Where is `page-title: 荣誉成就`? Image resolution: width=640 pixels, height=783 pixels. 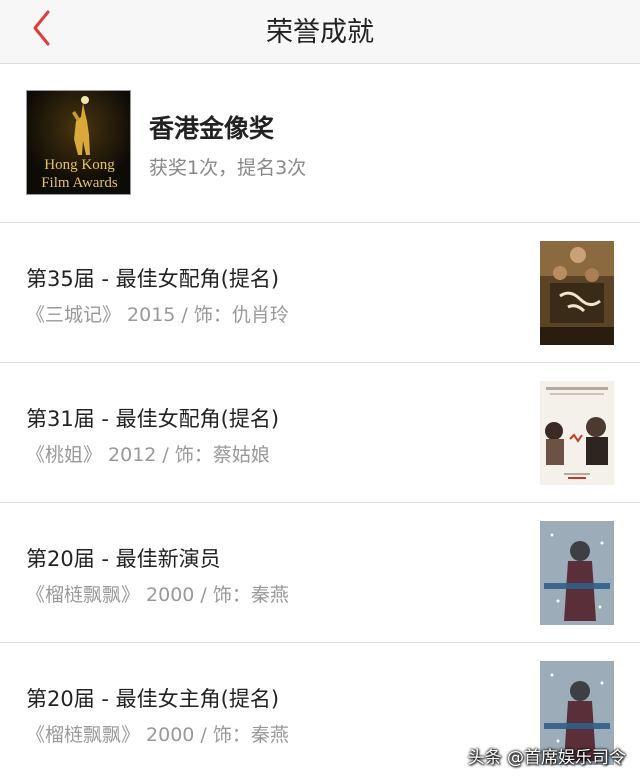 page-title: 荣誉成就 is located at coordinates (320, 29).